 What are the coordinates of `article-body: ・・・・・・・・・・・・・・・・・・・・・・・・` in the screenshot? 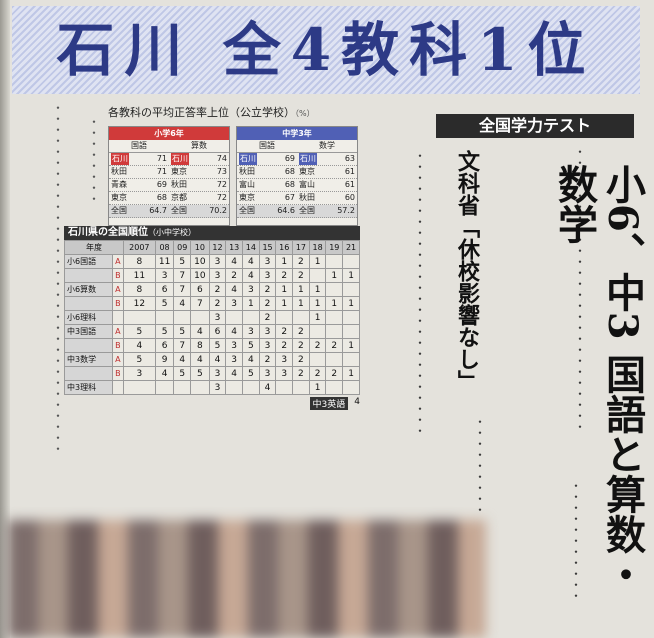 It's located at (276, 466).